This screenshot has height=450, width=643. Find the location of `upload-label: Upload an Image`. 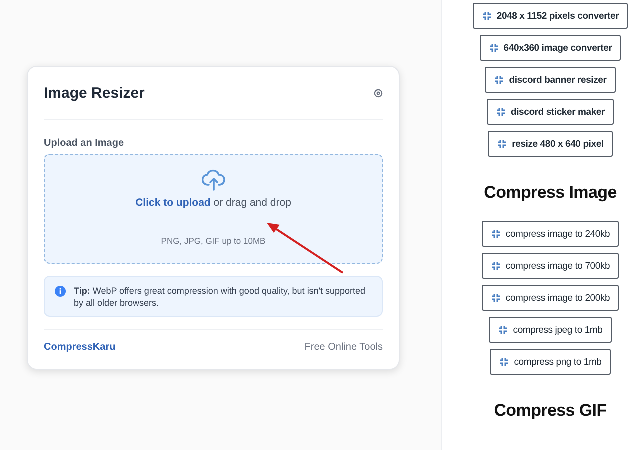

upload-label: Upload an Image is located at coordinates (85, 143).